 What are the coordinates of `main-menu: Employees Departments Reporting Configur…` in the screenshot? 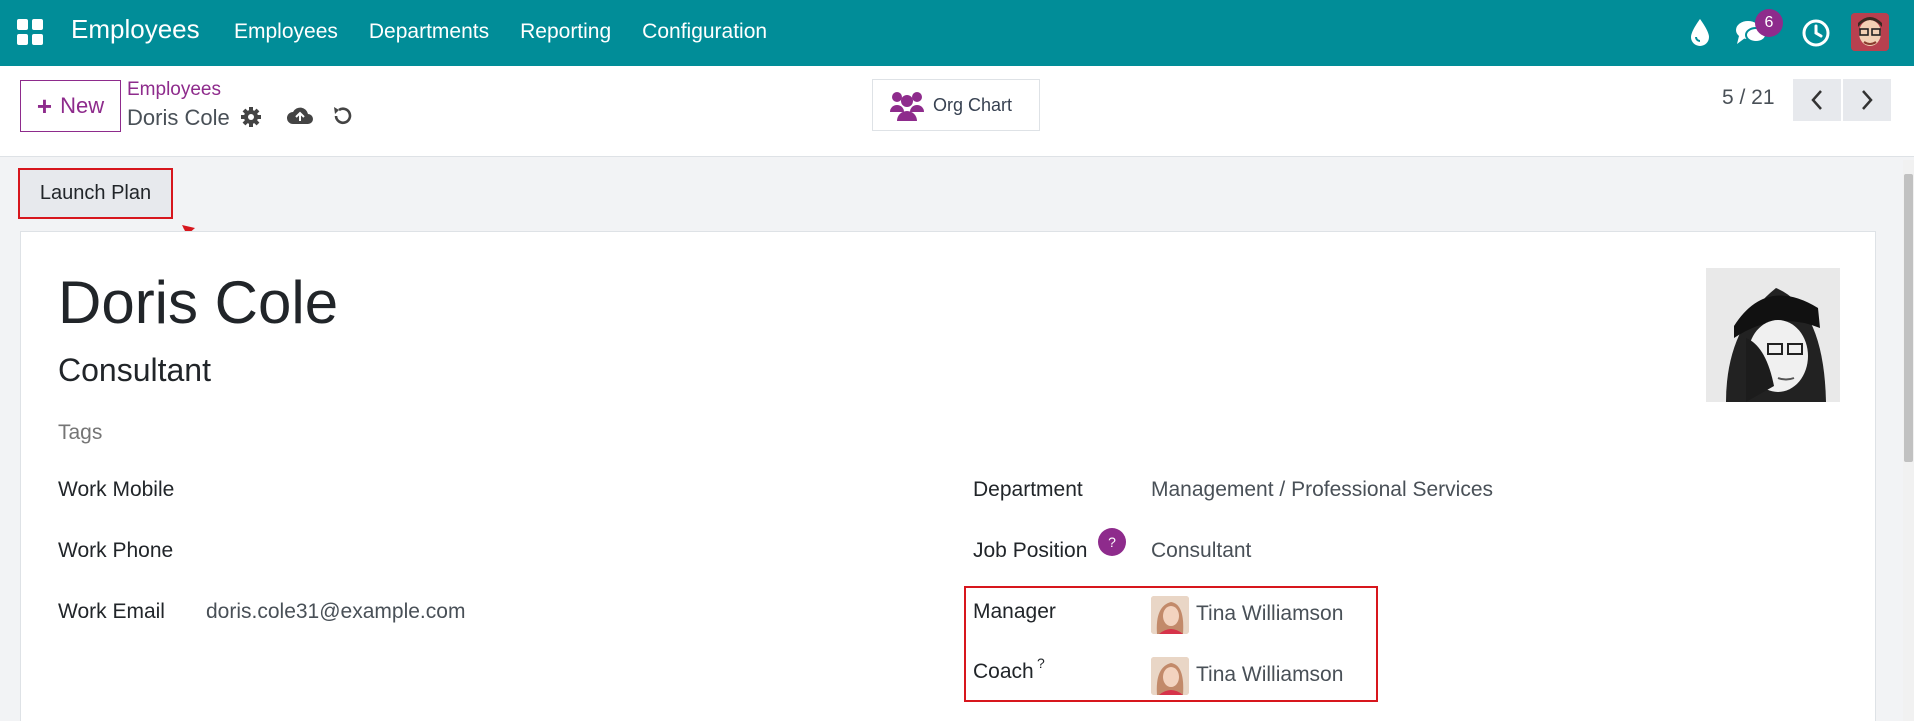 It's located at (500, 32).